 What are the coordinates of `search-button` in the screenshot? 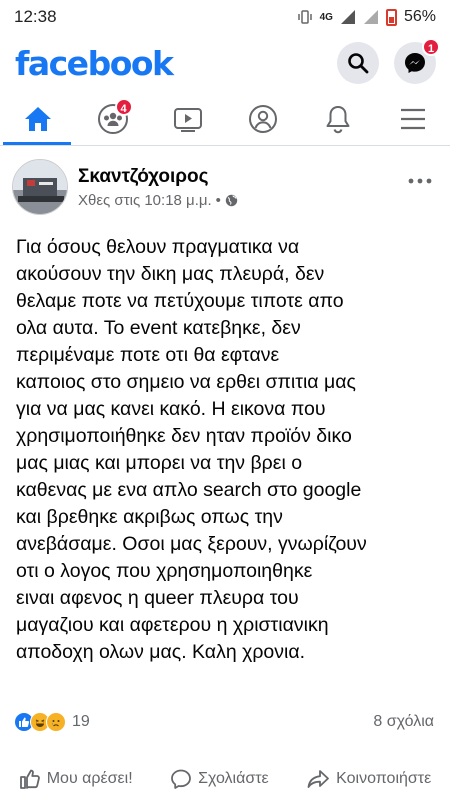 It's located at (358, 63).